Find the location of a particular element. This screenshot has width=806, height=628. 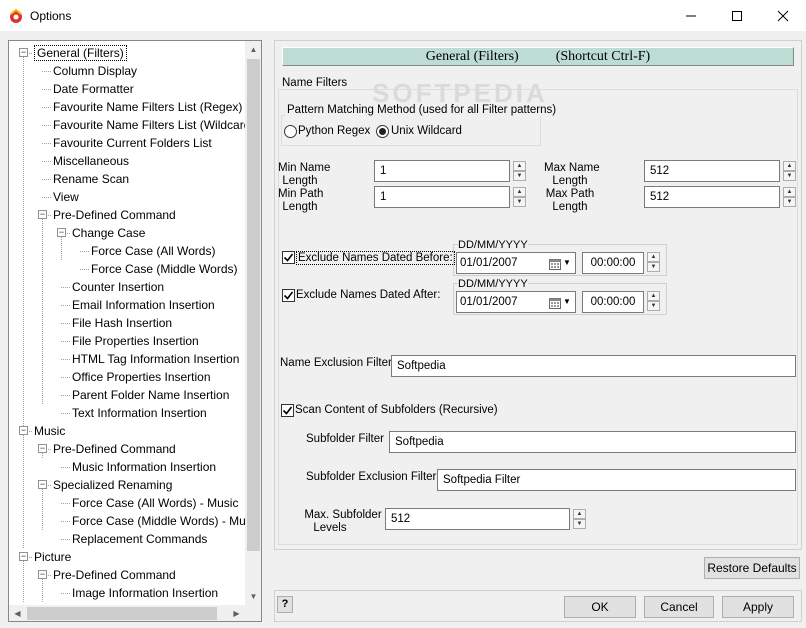

min-name-spinner: ▲ ▼ is located at coordinates (519, 171).